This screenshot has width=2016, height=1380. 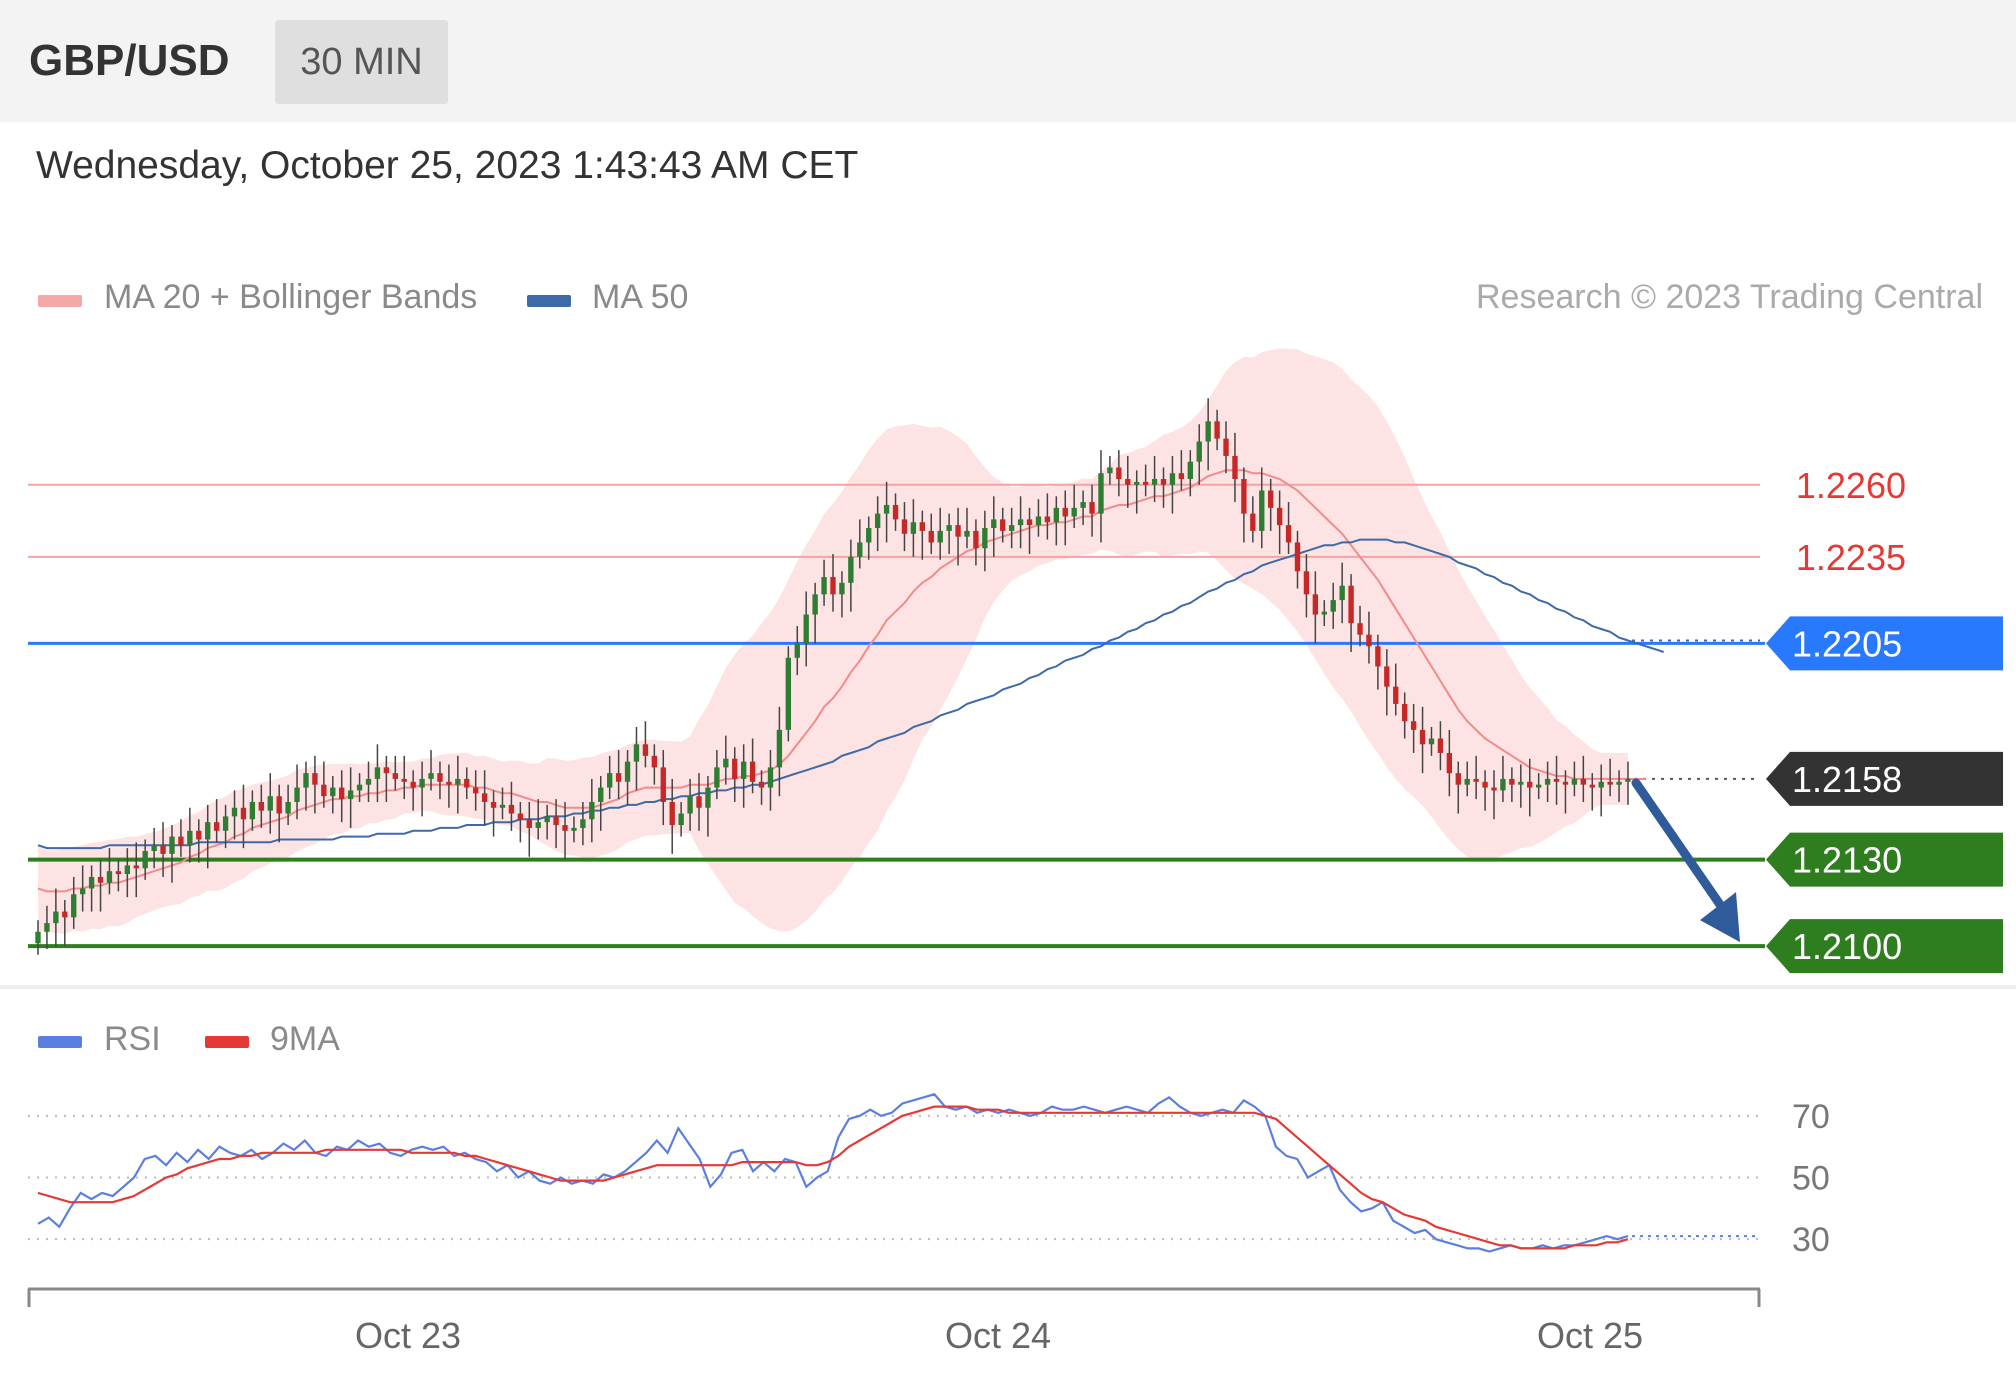 I want to click on rsi-tick-30: 30, so click(x=1811, y=1240).